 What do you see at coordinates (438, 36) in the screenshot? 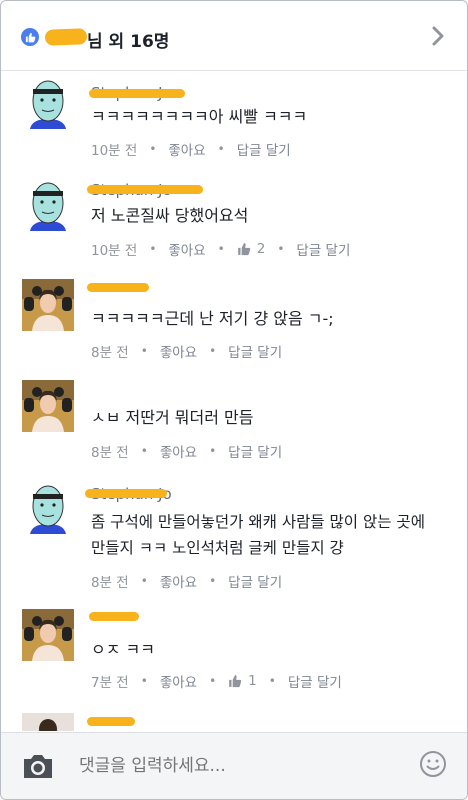
I see `chevron-right-icon` at bounding box center [438, 36].